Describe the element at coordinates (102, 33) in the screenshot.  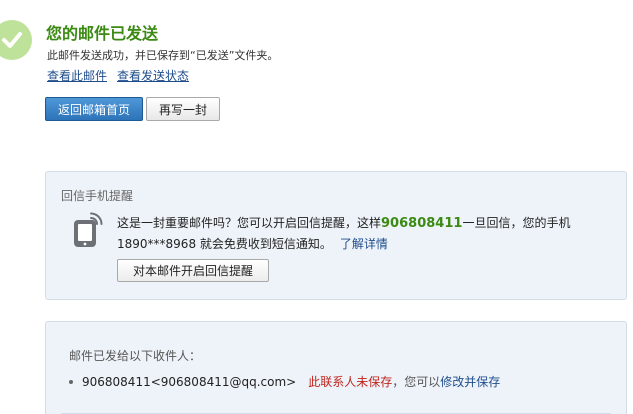
I see `page-title: 您的邮件已发送` at that location.